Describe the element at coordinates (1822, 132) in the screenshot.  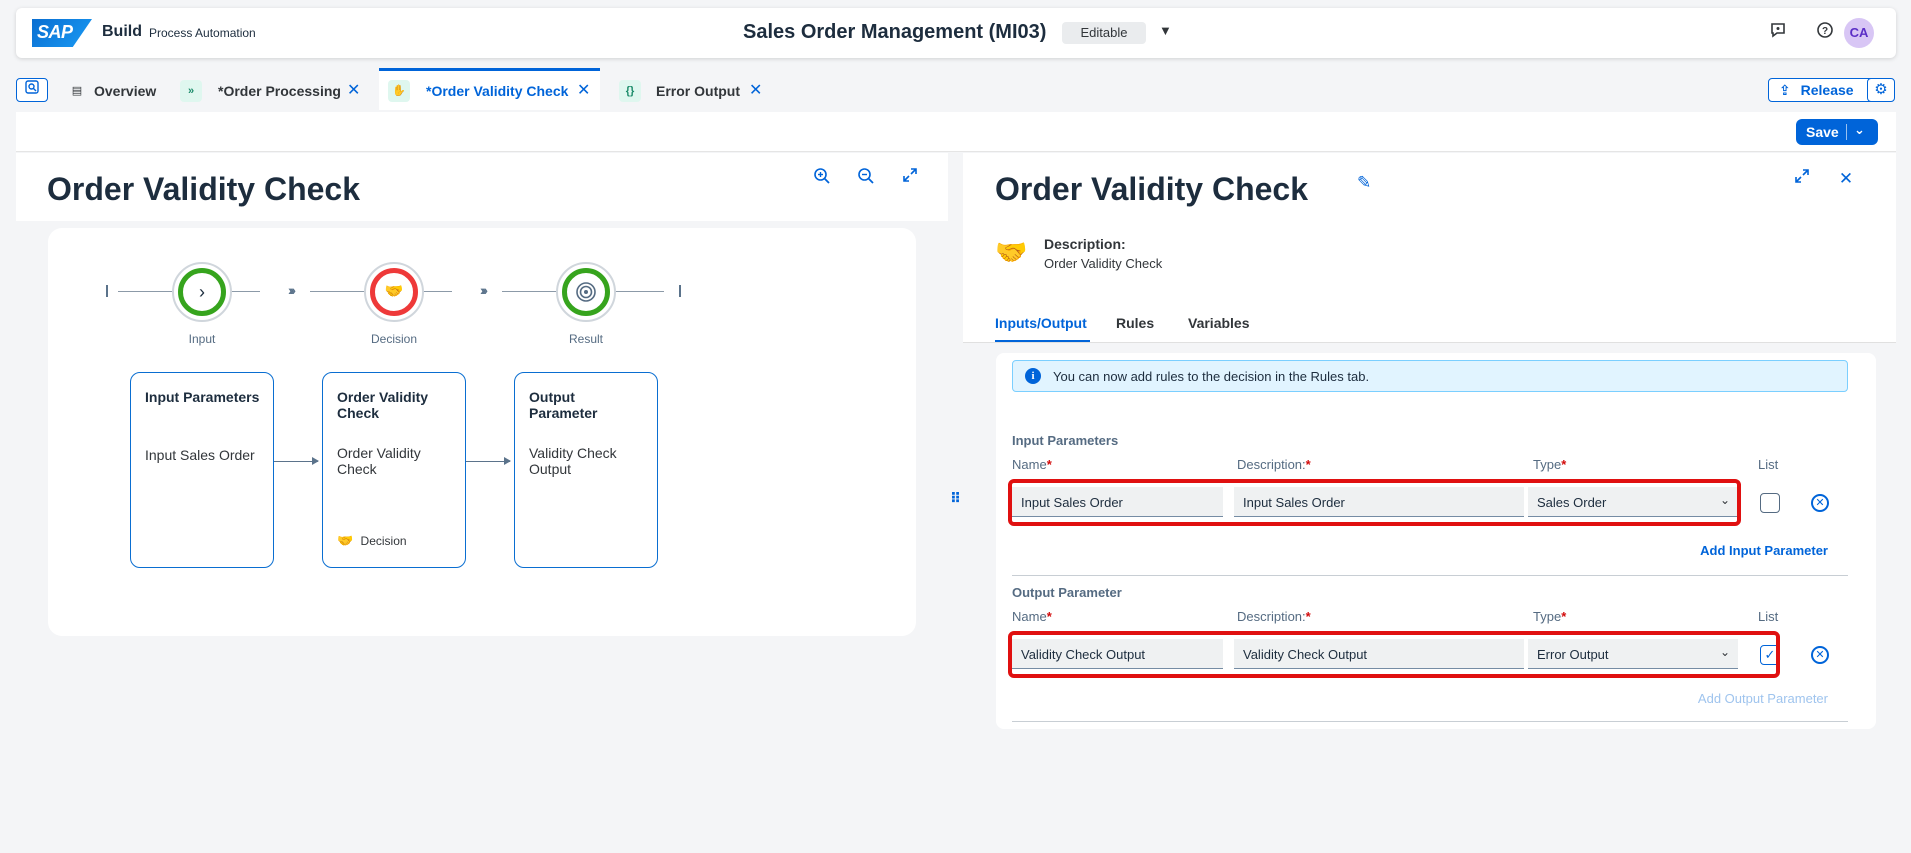
I see `save-label: Save` at that location.